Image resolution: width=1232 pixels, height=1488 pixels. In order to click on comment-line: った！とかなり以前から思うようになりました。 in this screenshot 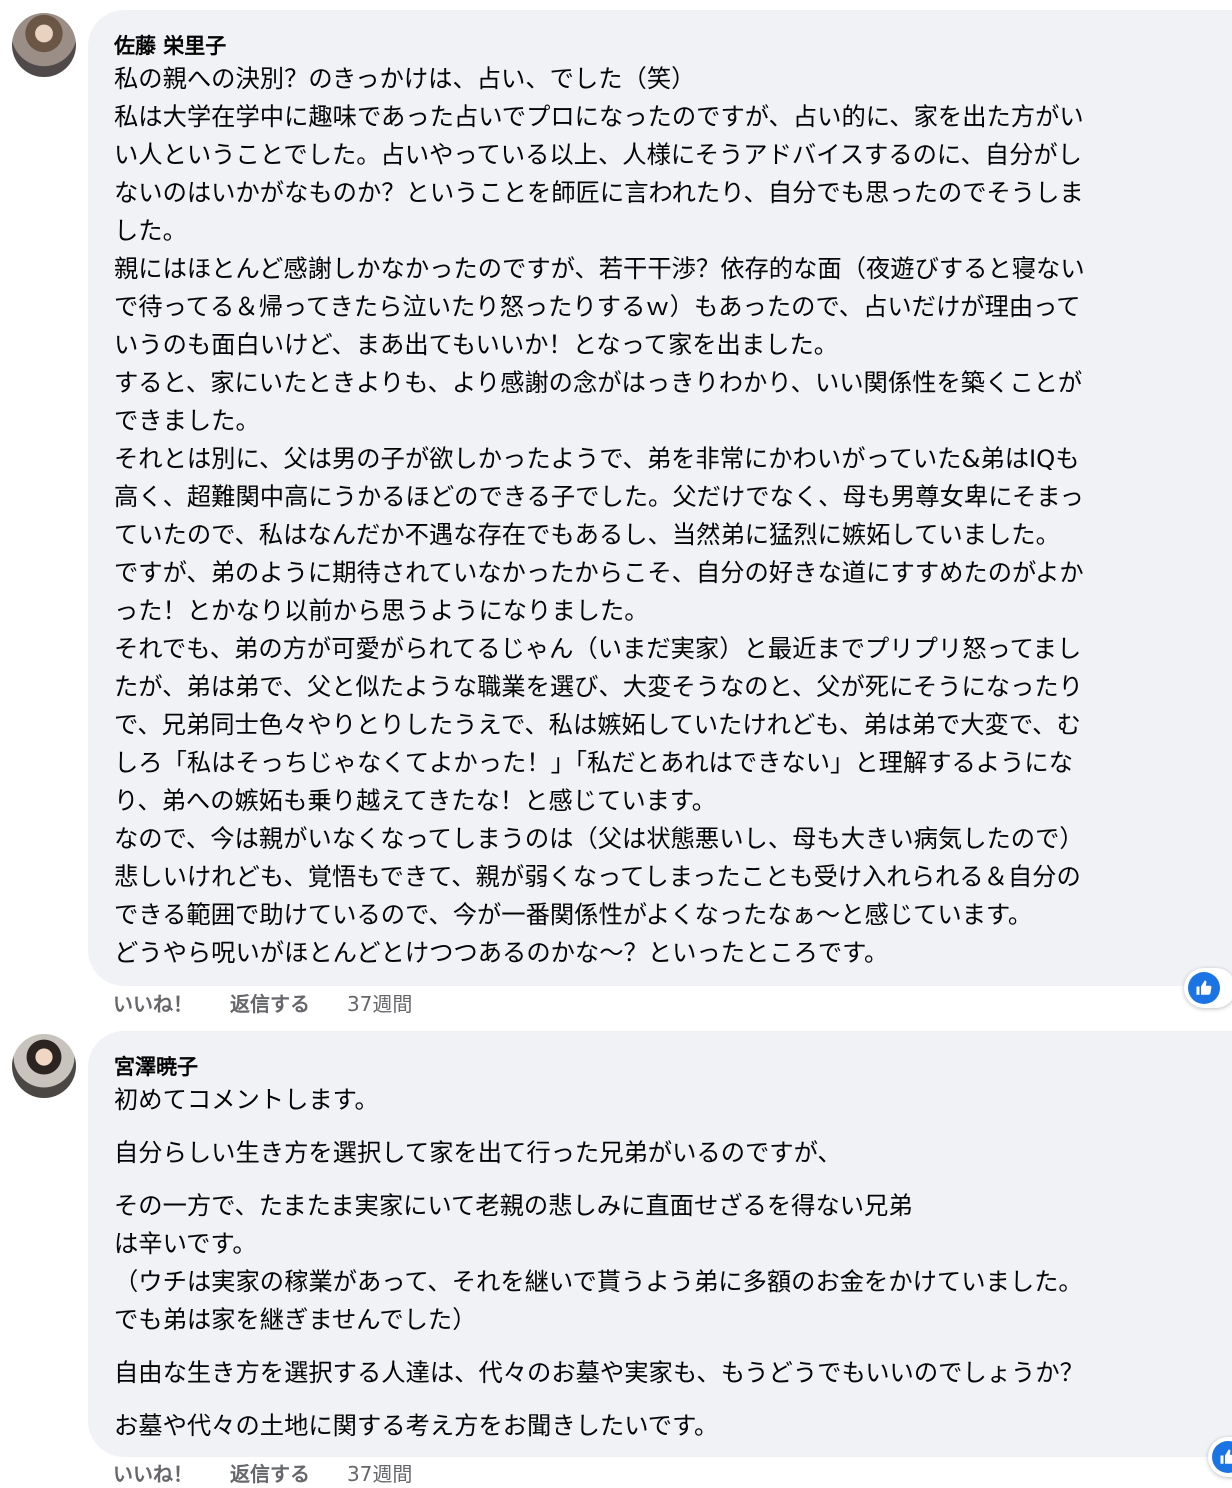, I will do `click(381, 610)`.